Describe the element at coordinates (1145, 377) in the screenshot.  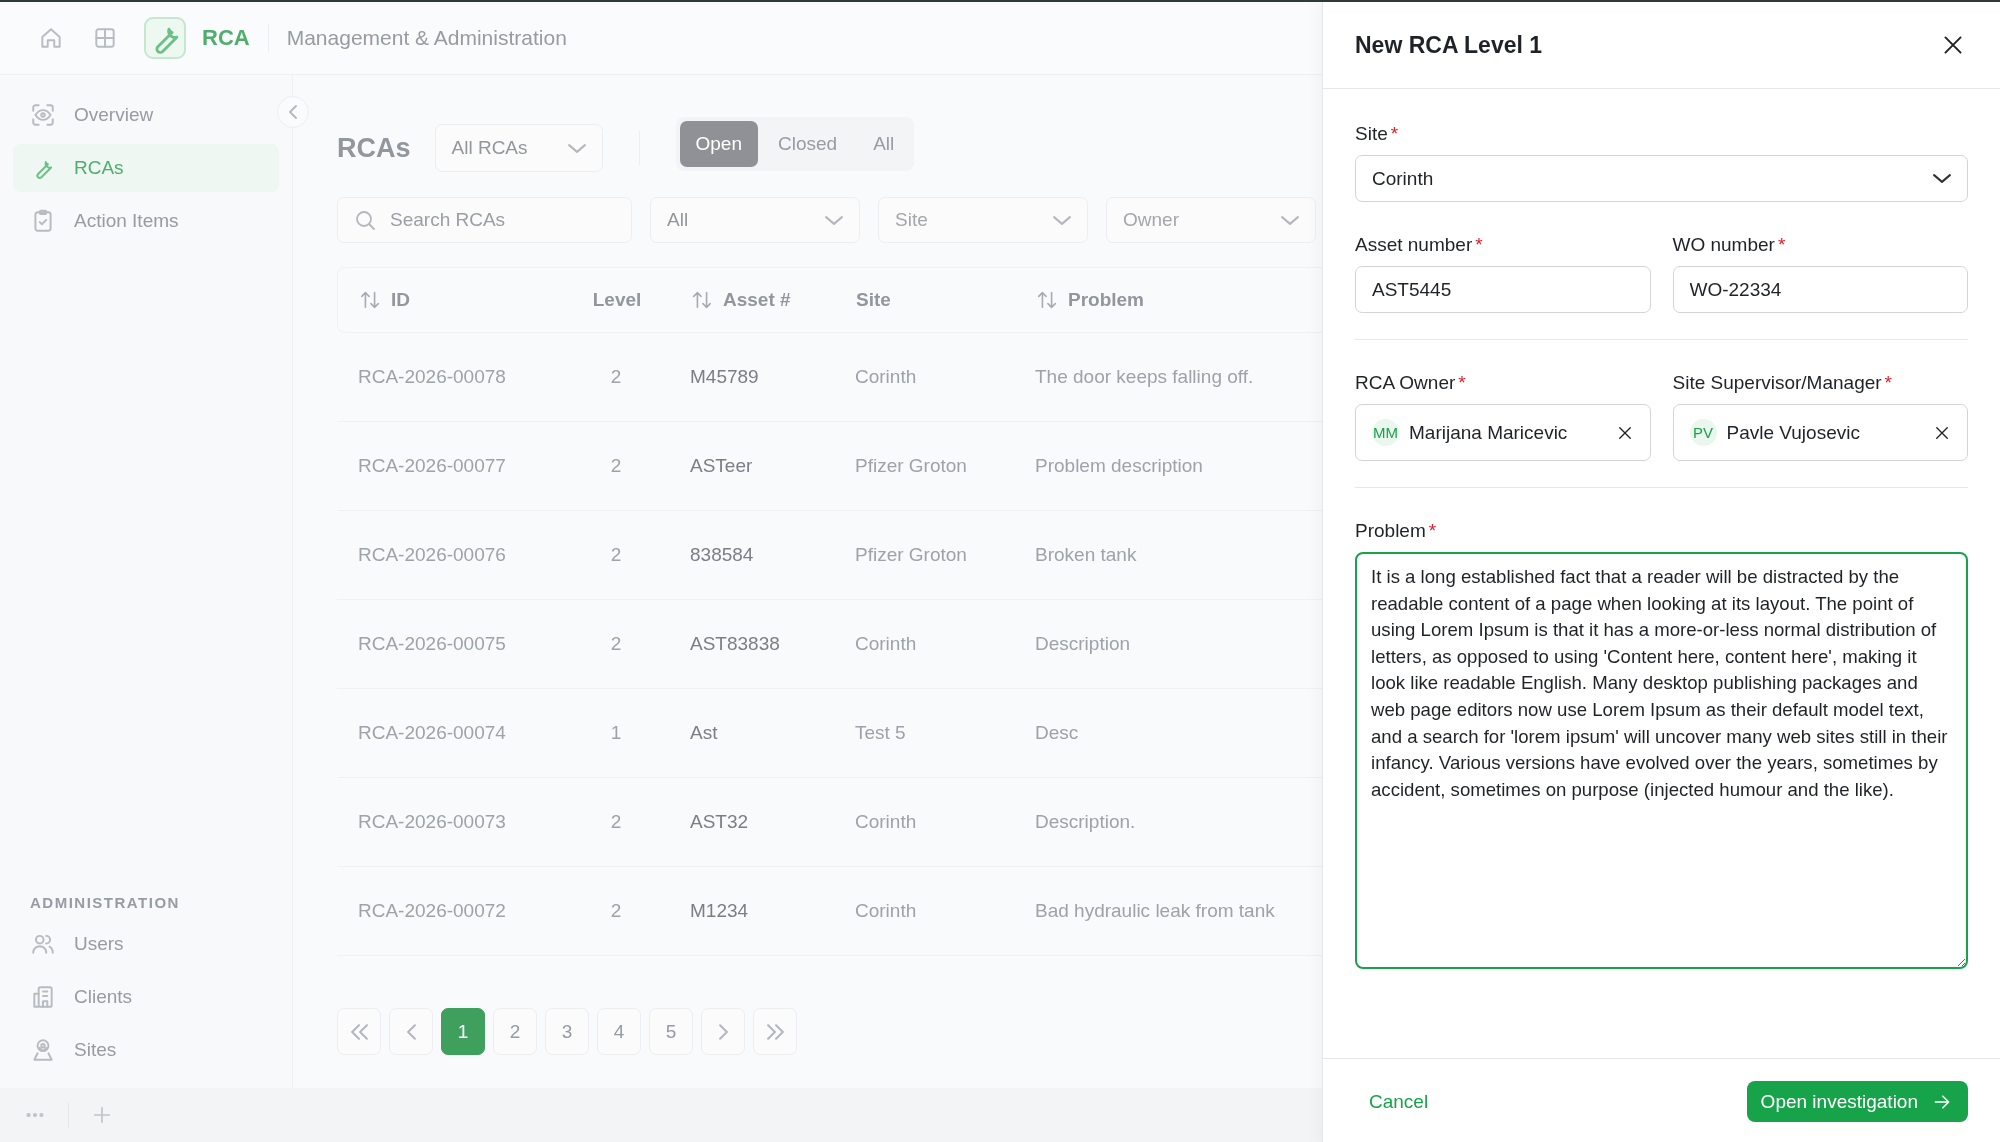
I see `table-cell-text: The door keeps falling off.` at that location.